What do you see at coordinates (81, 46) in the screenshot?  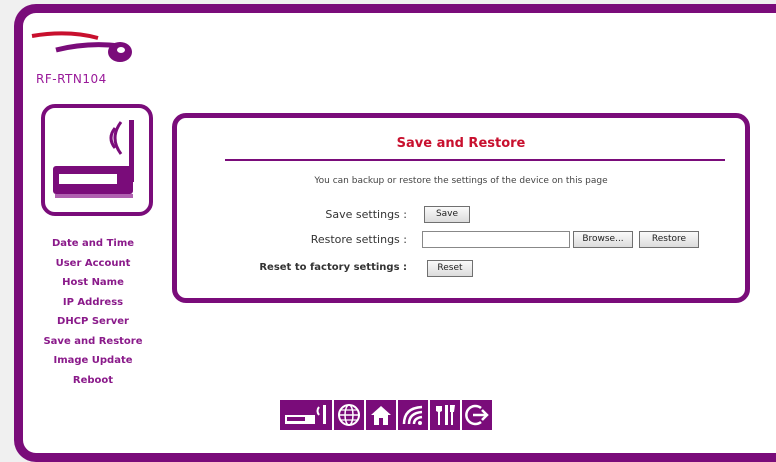 I see `router-logo-icon` at bounding box center [81, 46].